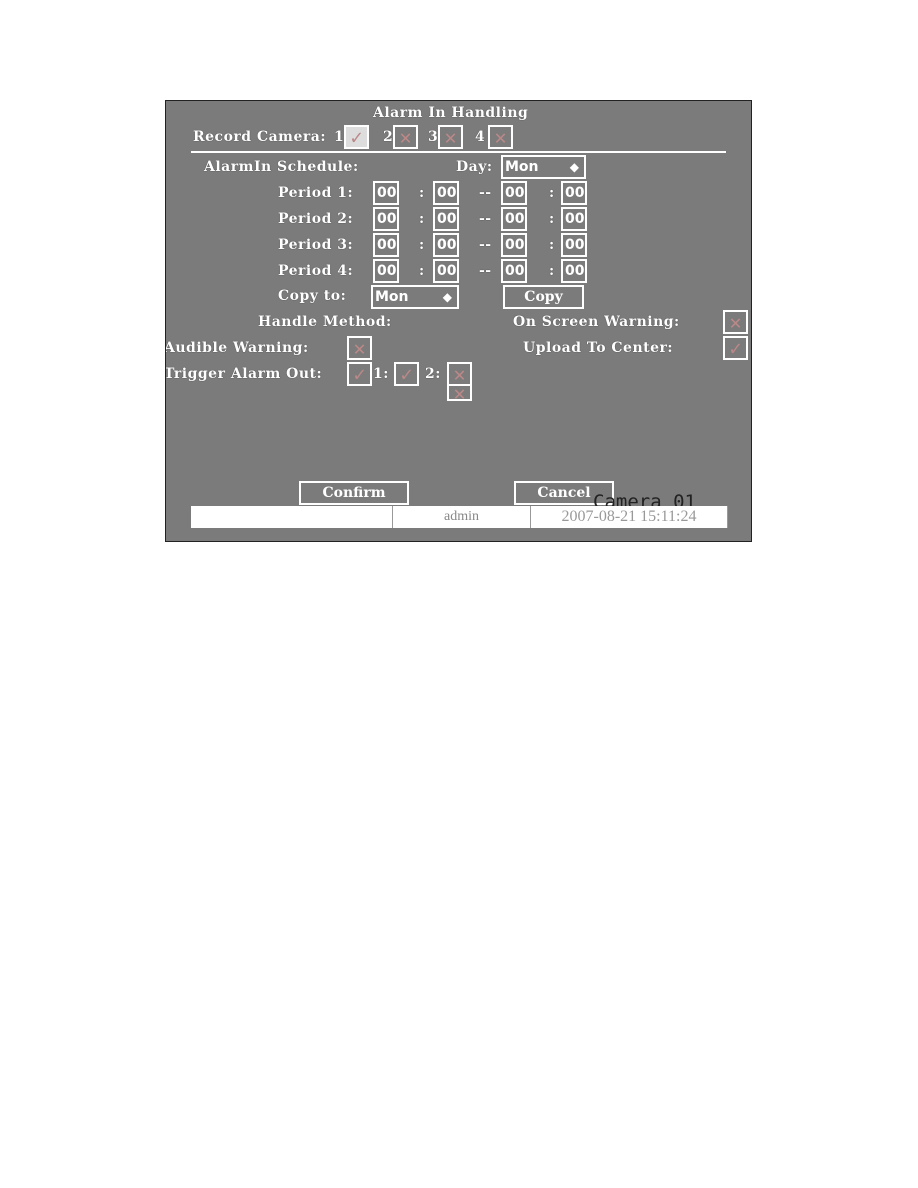 Image resolution: width=918 pixels, height=1188 pixels. What do you see at coordinates (392, 297) in the screenshot?
I see `copy-to-value: Mon` at bounding box center [392, 297].